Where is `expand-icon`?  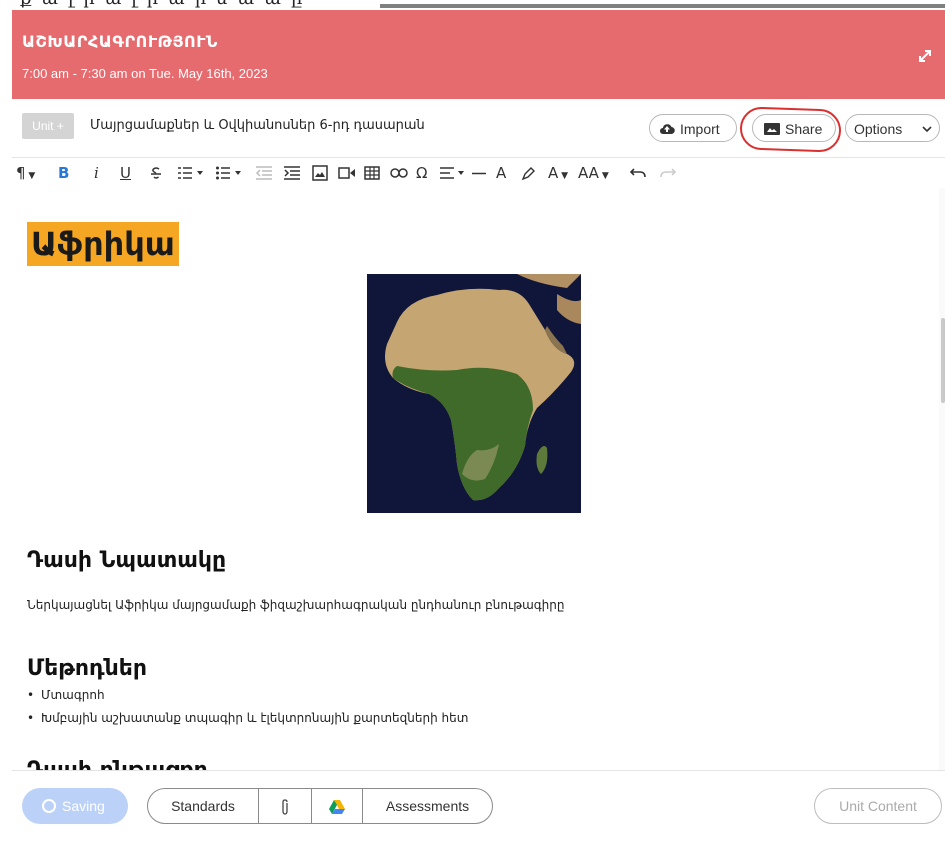 expand-icon is located at coordinates (925, 56).